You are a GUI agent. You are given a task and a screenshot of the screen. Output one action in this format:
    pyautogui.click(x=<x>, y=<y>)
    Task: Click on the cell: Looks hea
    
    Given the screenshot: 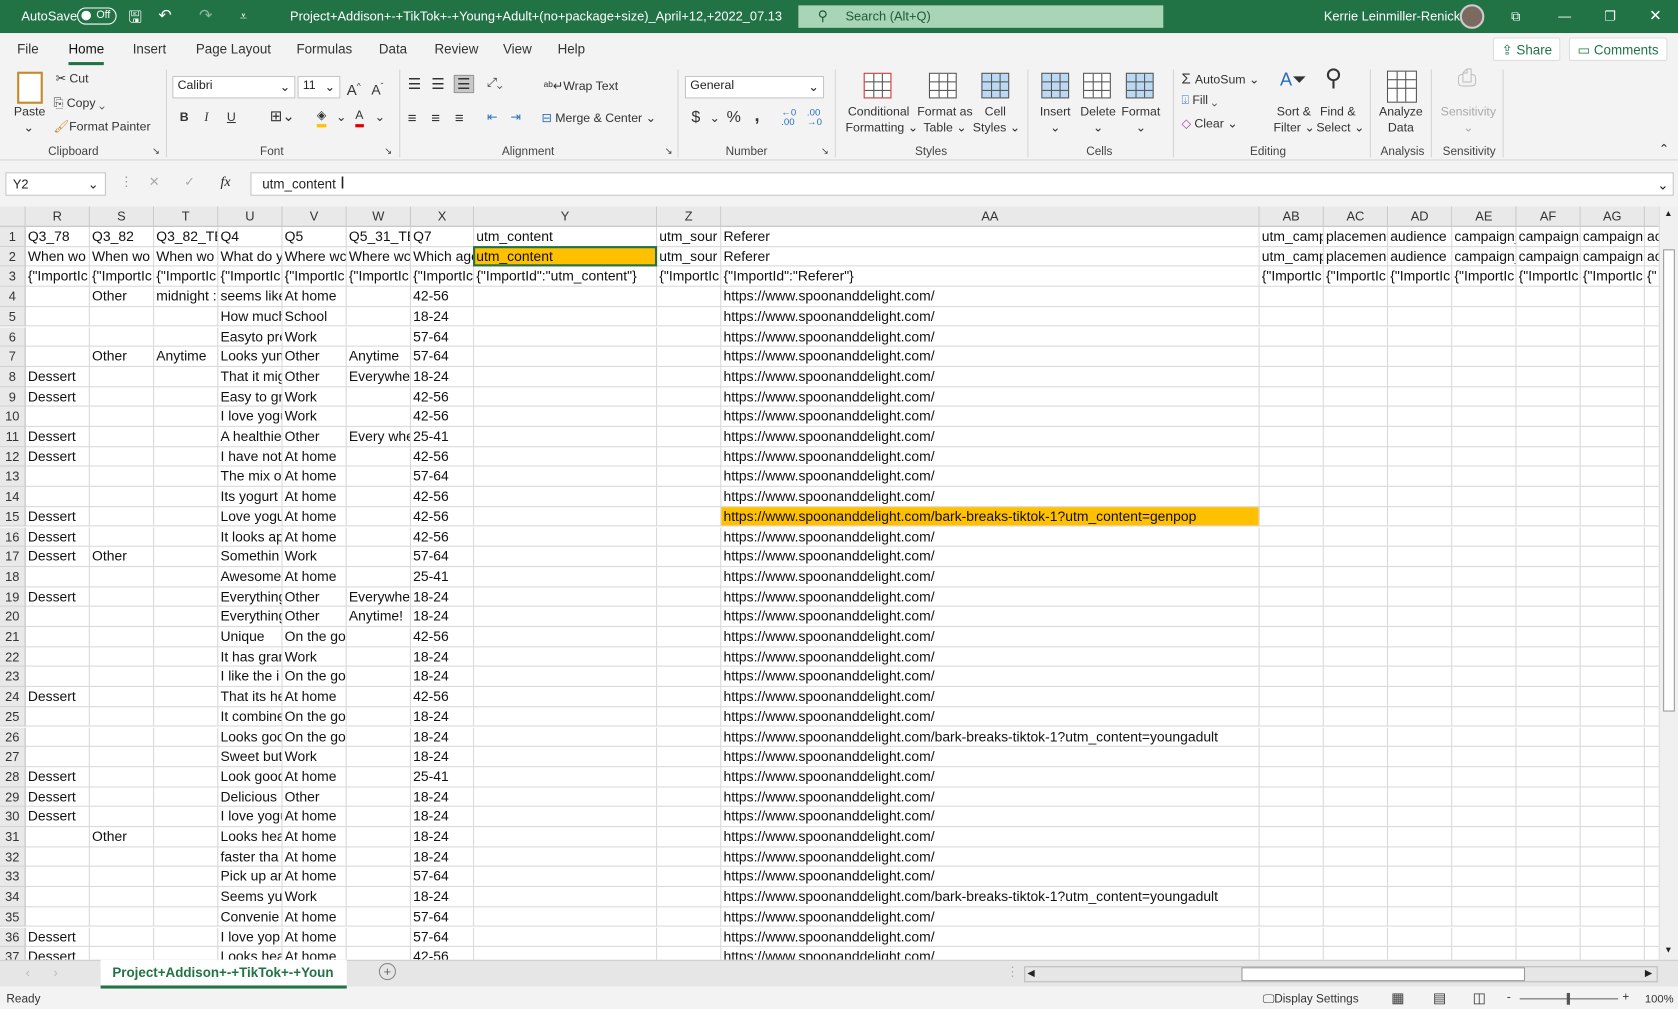 What is the action you would take?
    pyautogui.click(x=250, y=837)
    